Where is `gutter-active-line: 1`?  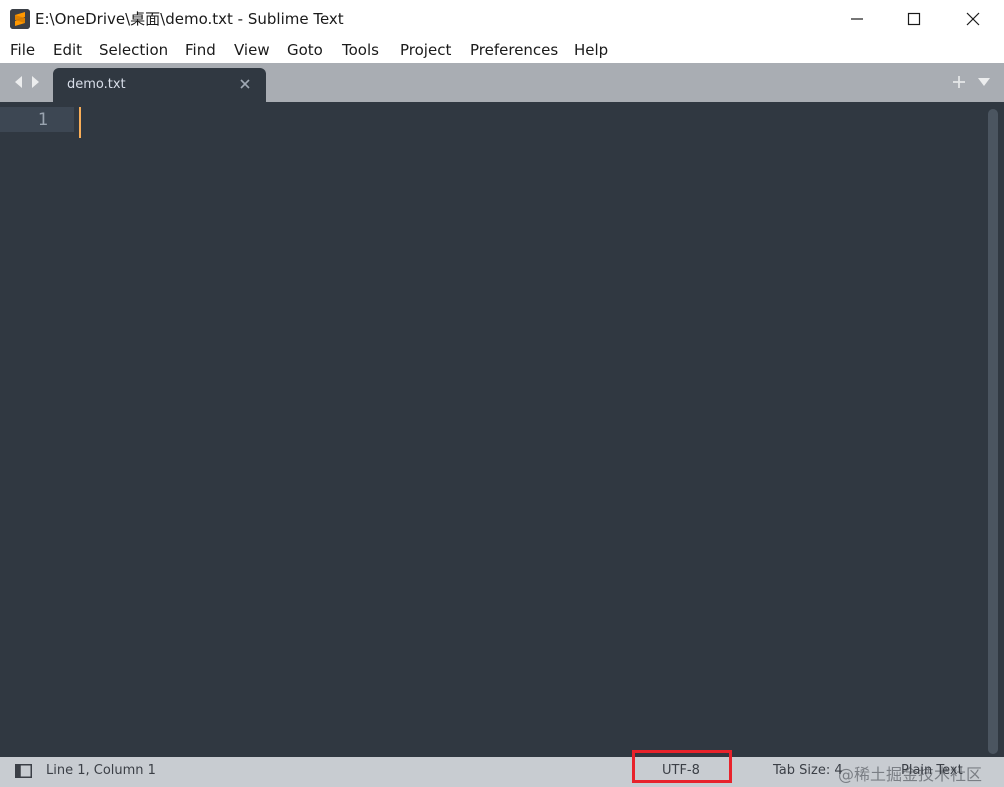
gutter-active-line: 1 is located at coordinates (37, 119).